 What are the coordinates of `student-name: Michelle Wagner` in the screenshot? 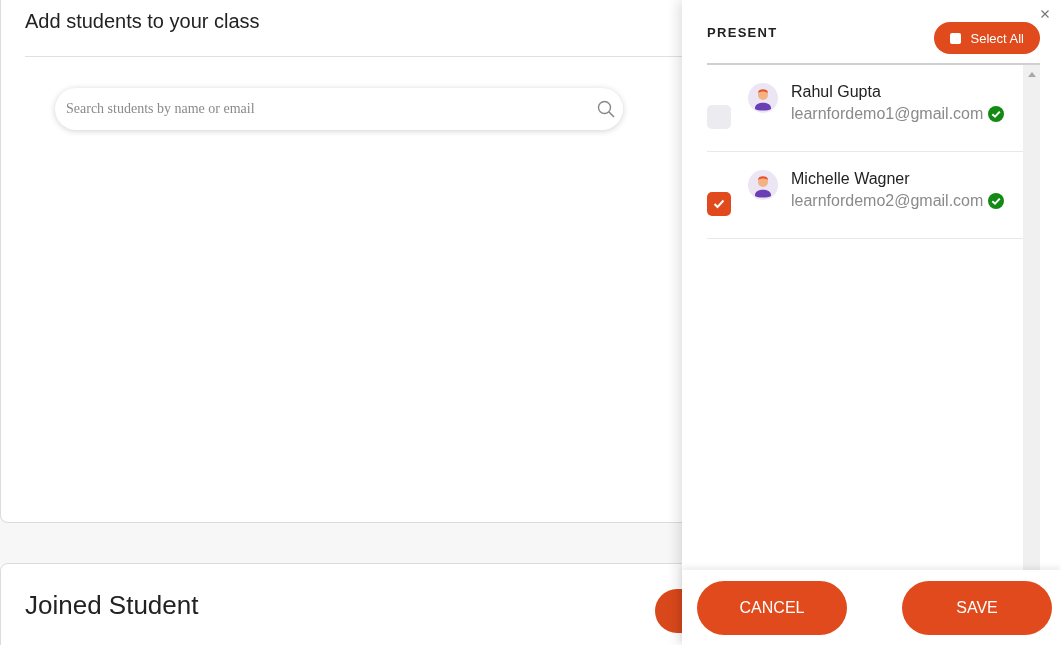 It's located at (851, 179).